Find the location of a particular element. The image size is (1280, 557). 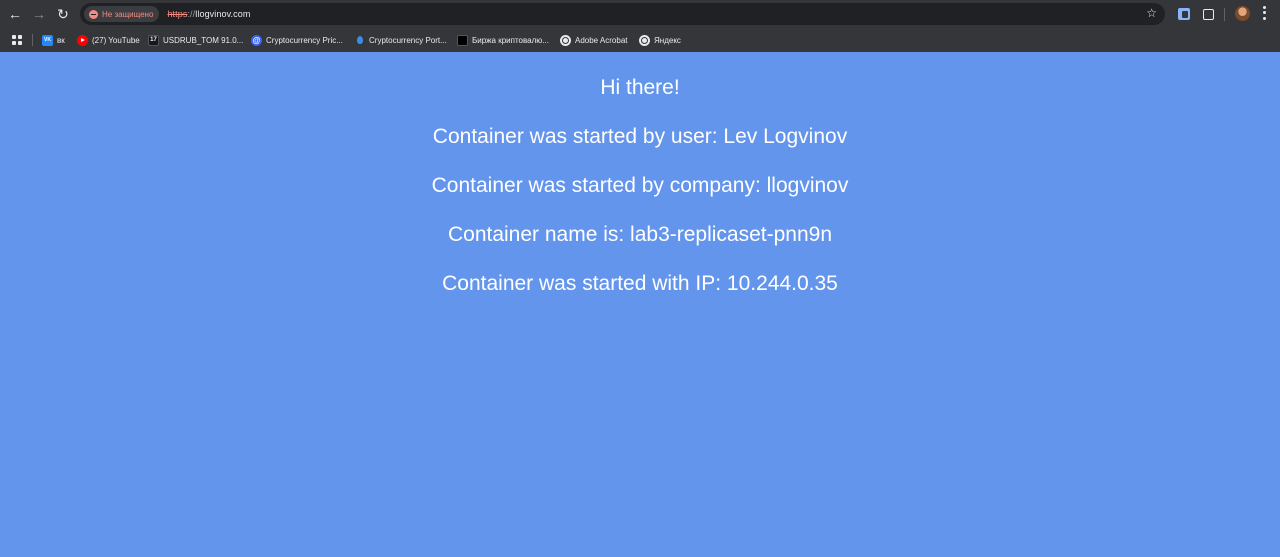

arrow-right-icon: → is located at coordinates (39, 14).